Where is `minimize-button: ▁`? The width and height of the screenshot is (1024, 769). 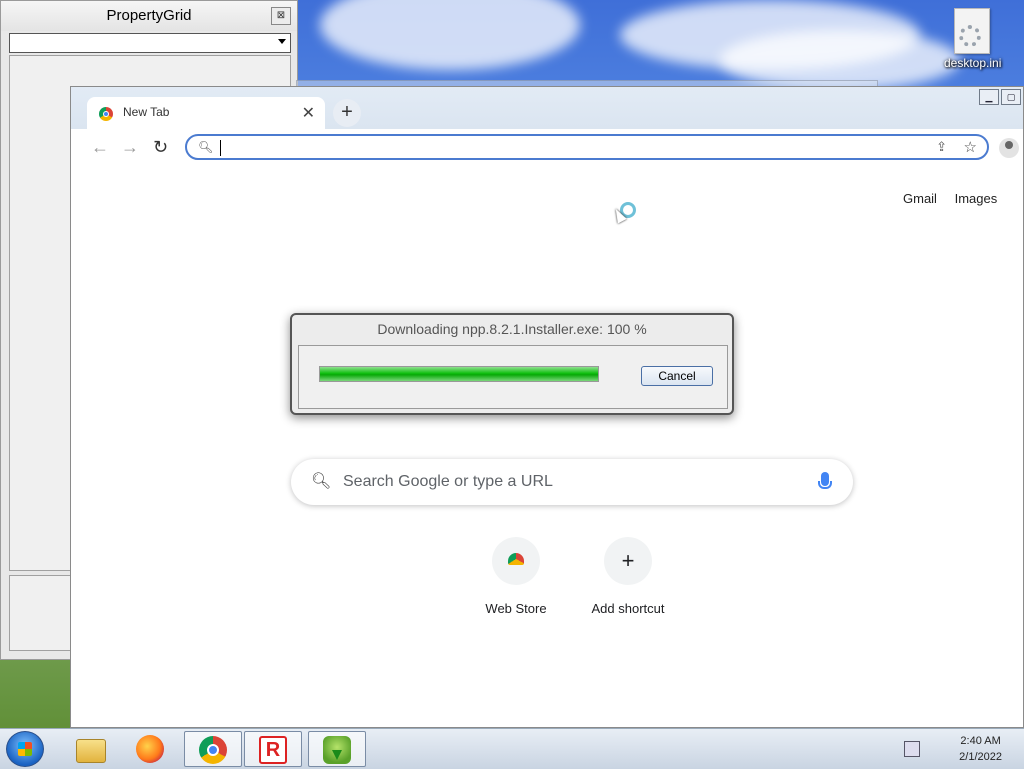 minimize-button: ▁ is located at coordinates (989, 97).